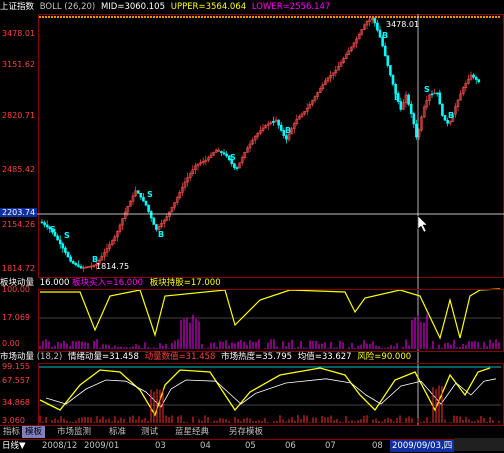 The width and height of the screenshot is (504, 453). Describe the element at coordinates (34, 432) in the screenshot. I see `tab-template: 模板` at that location.